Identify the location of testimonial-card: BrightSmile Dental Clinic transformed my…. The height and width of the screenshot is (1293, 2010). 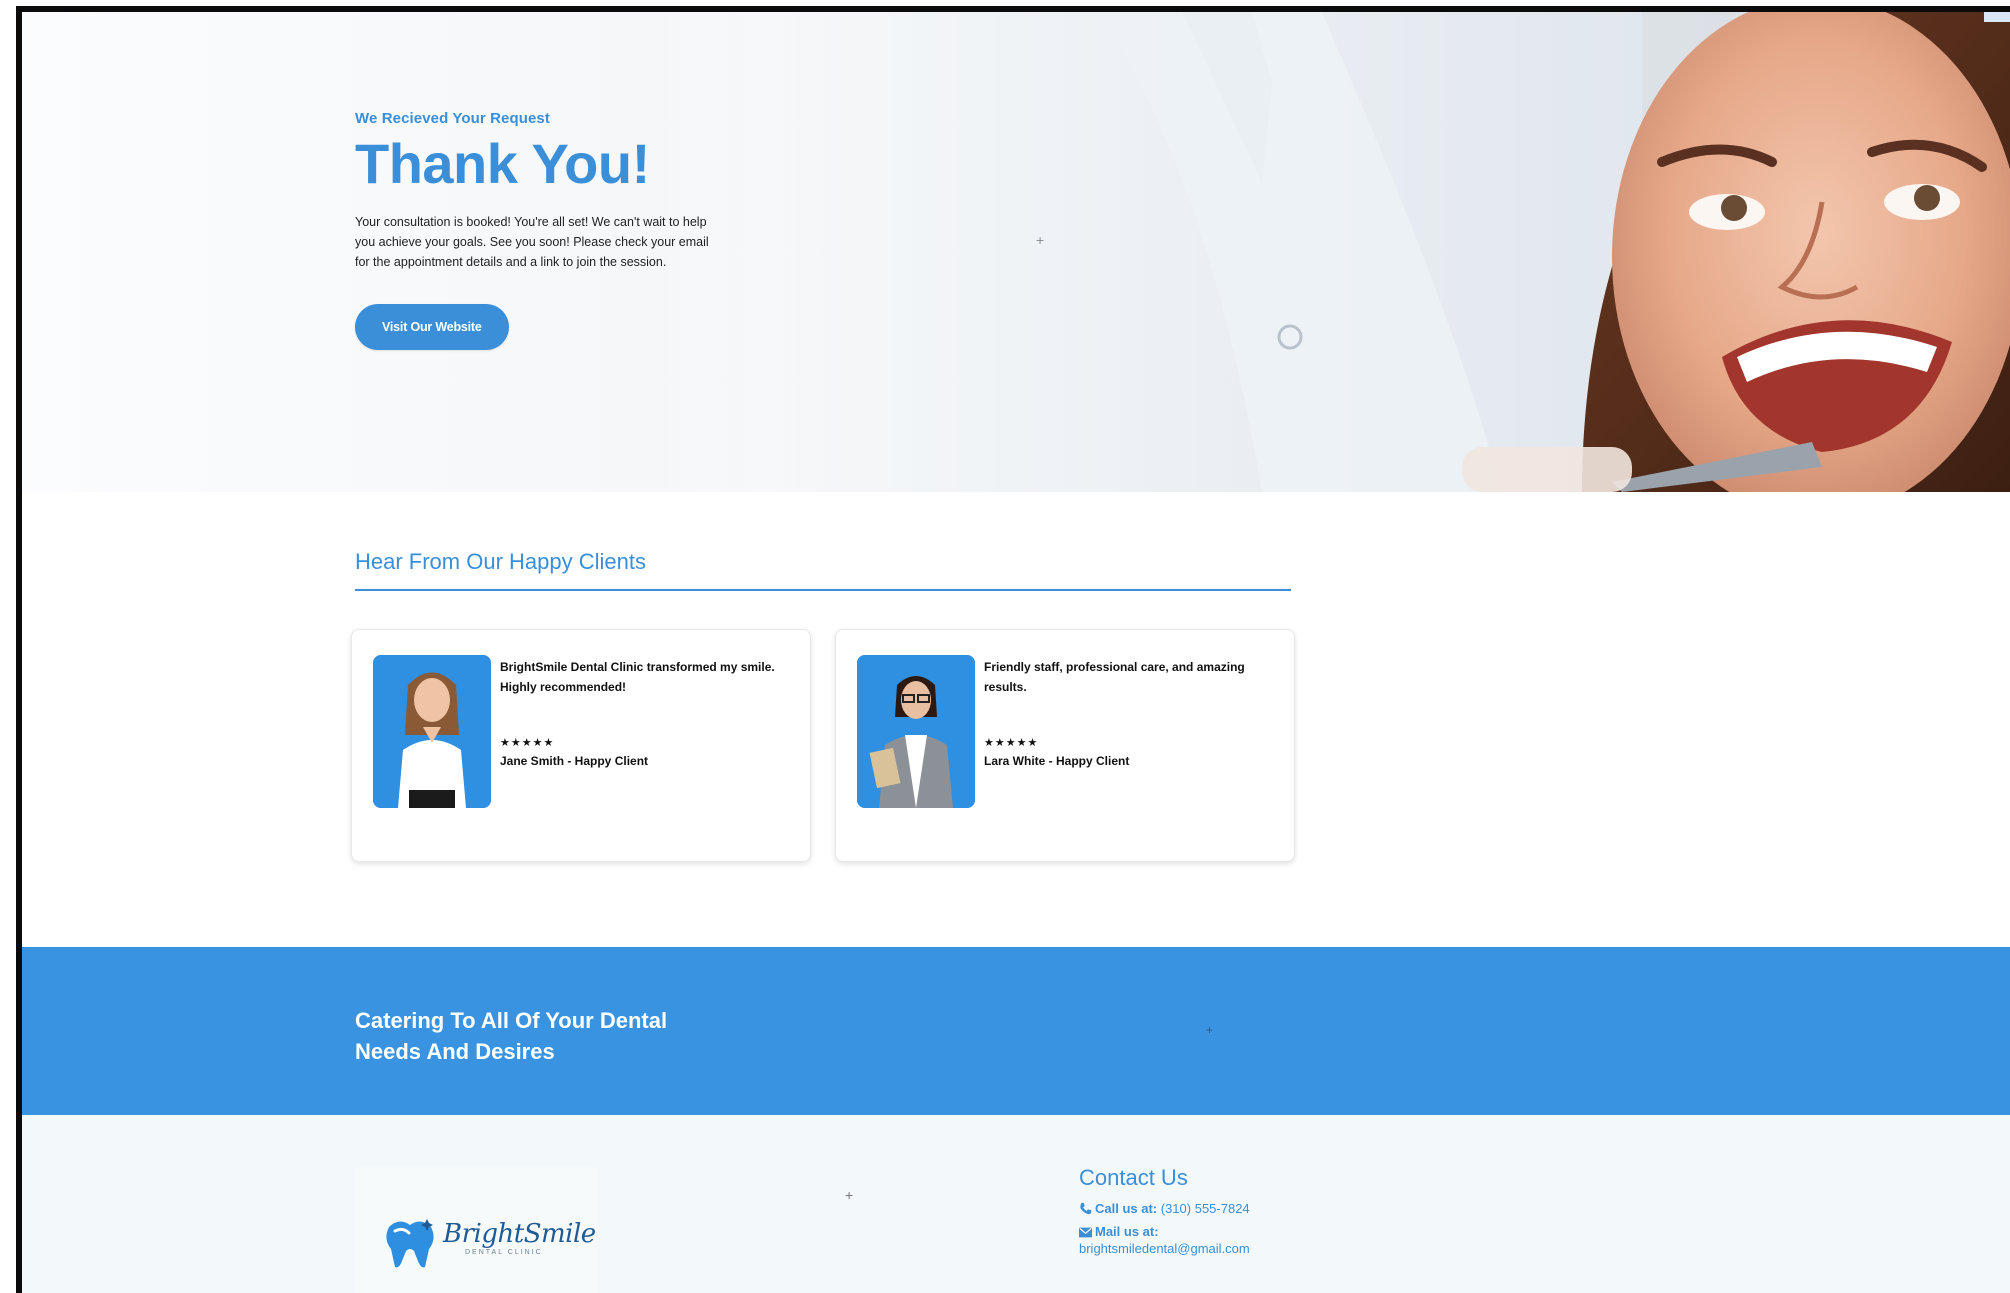
(581, 745).